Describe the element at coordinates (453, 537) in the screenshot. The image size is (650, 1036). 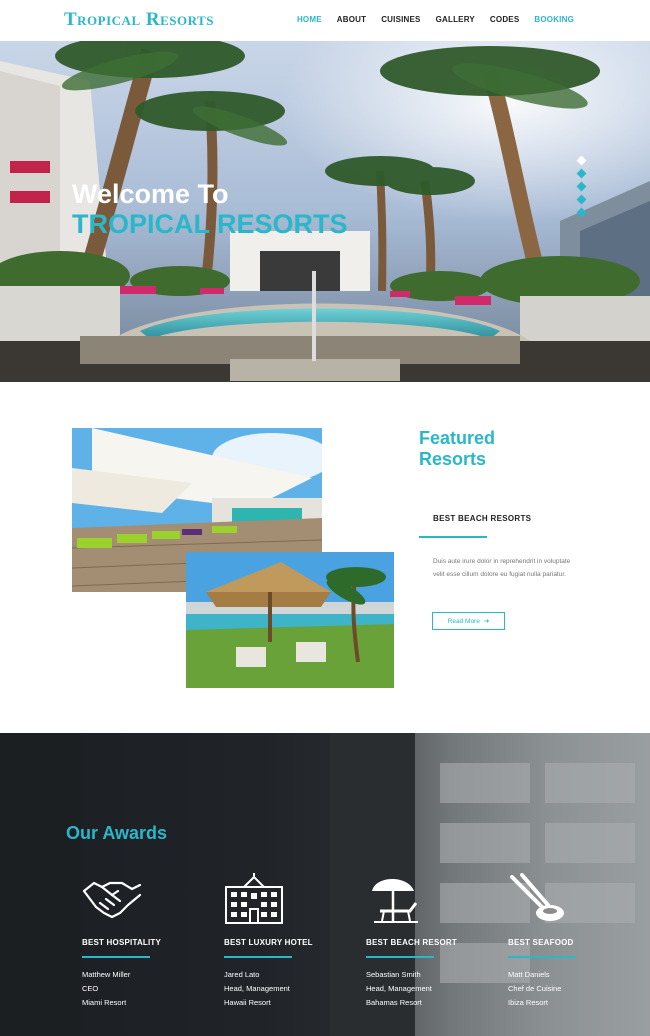
I see `accent-divider` at that location.